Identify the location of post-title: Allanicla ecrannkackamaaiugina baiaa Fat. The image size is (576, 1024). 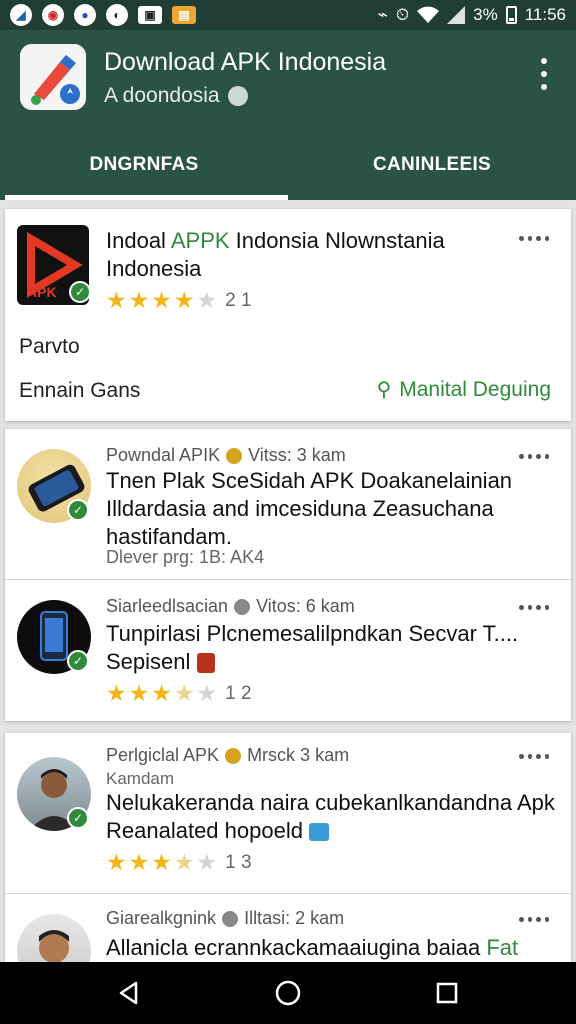
(333, 948).